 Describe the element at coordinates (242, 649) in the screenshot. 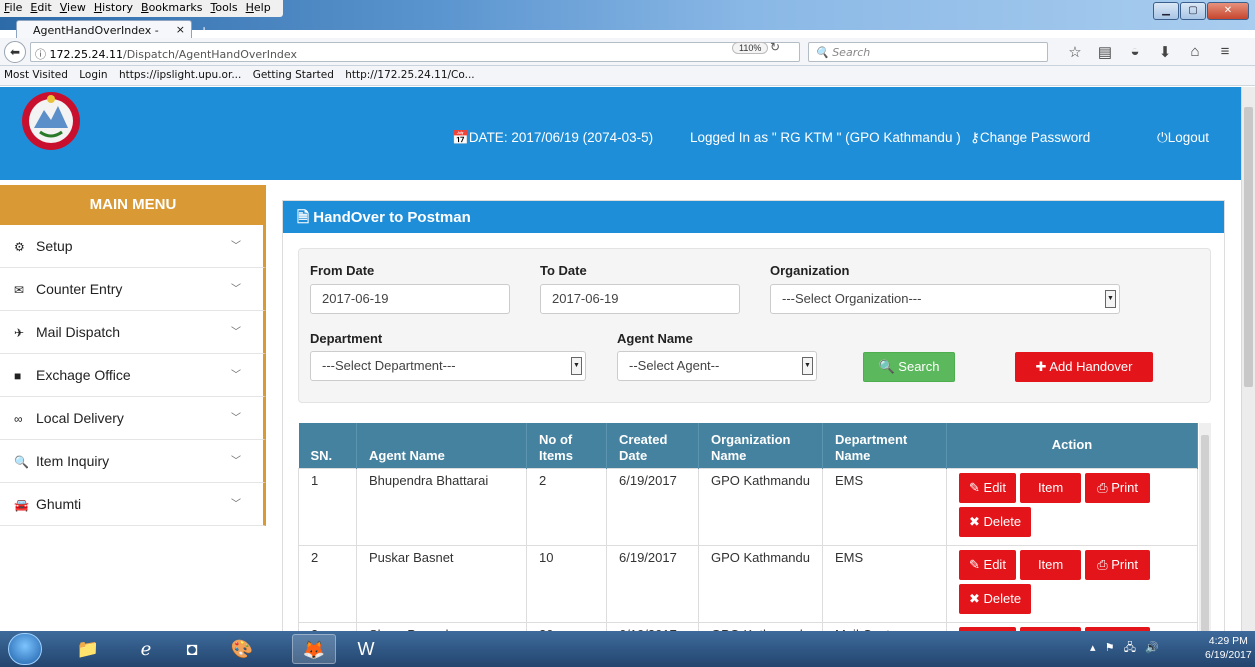

I see `paint-icon: 🎨` at that location.